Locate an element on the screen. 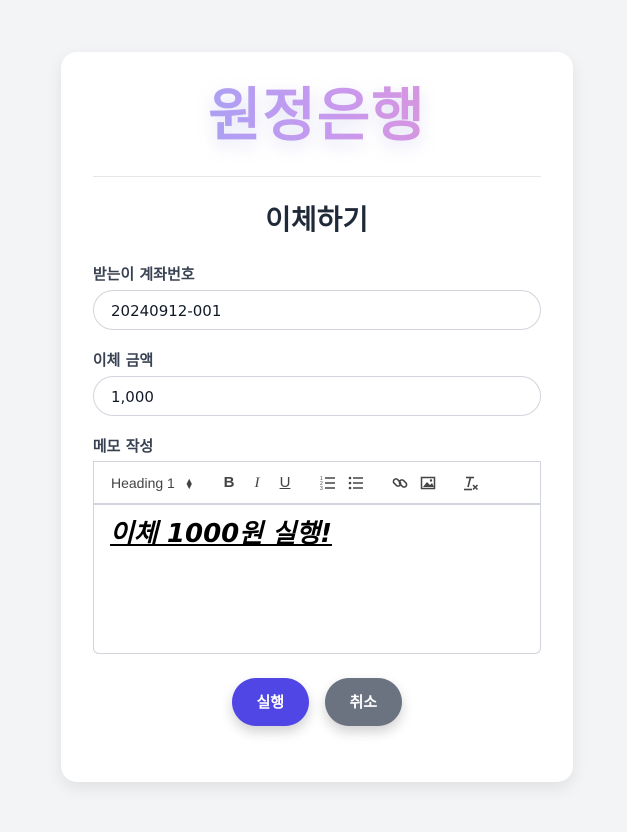  image-icon is located at coordinates (429, 483).